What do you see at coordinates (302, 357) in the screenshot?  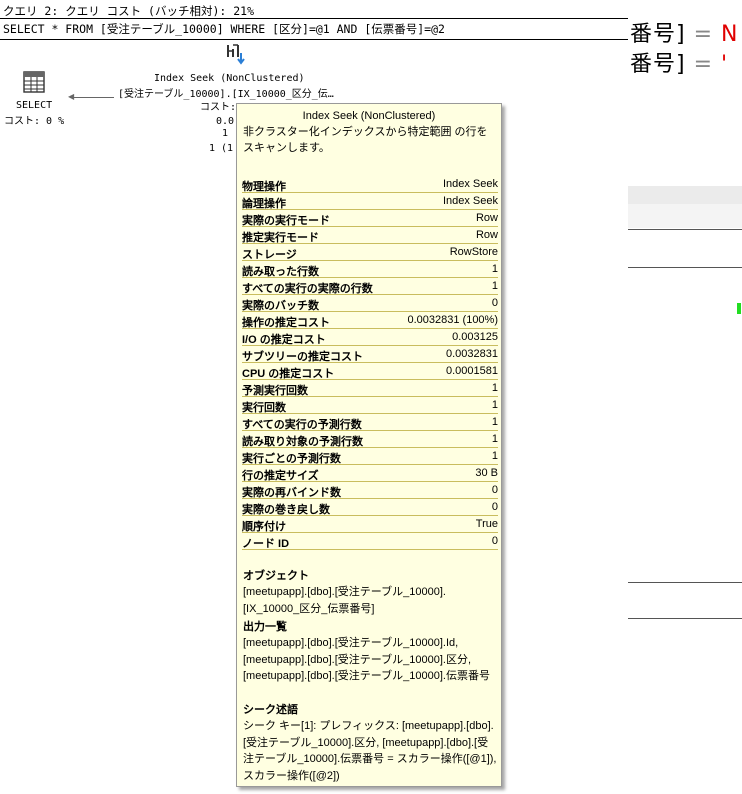 I see `property-name: サブツリーの推定コスト` at bounding box center [302, 357].